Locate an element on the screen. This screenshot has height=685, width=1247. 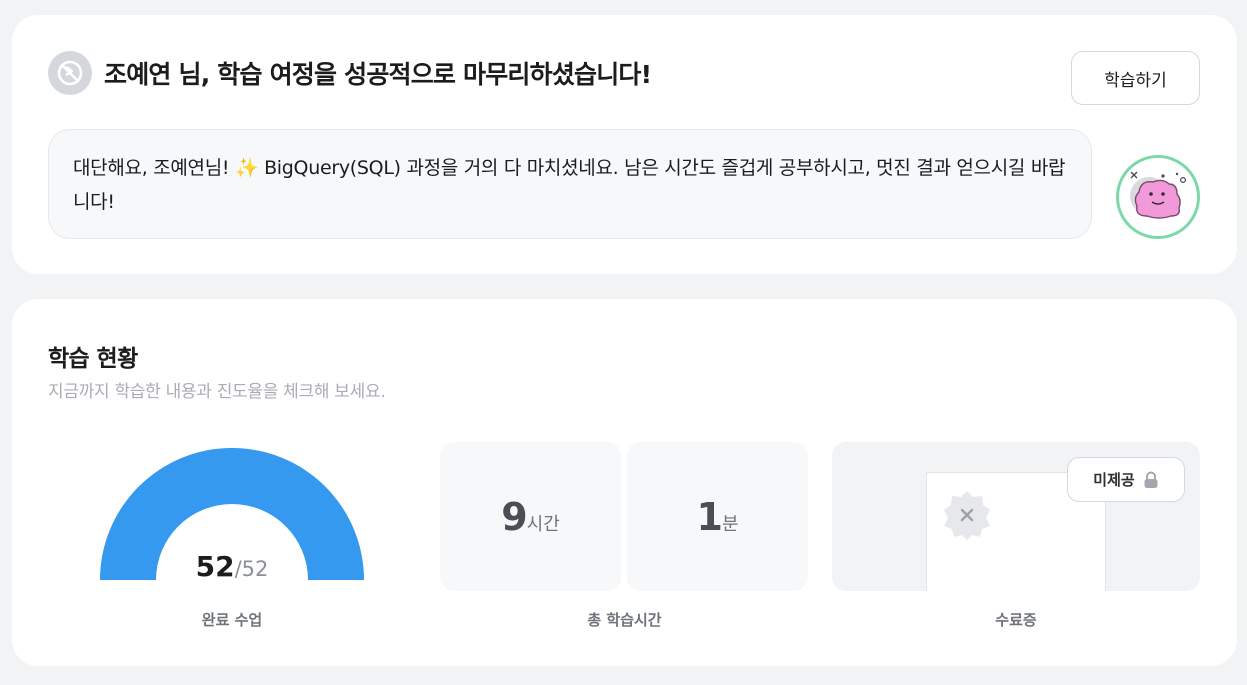
completed-done: 52 is located at coordinates (215, 566).